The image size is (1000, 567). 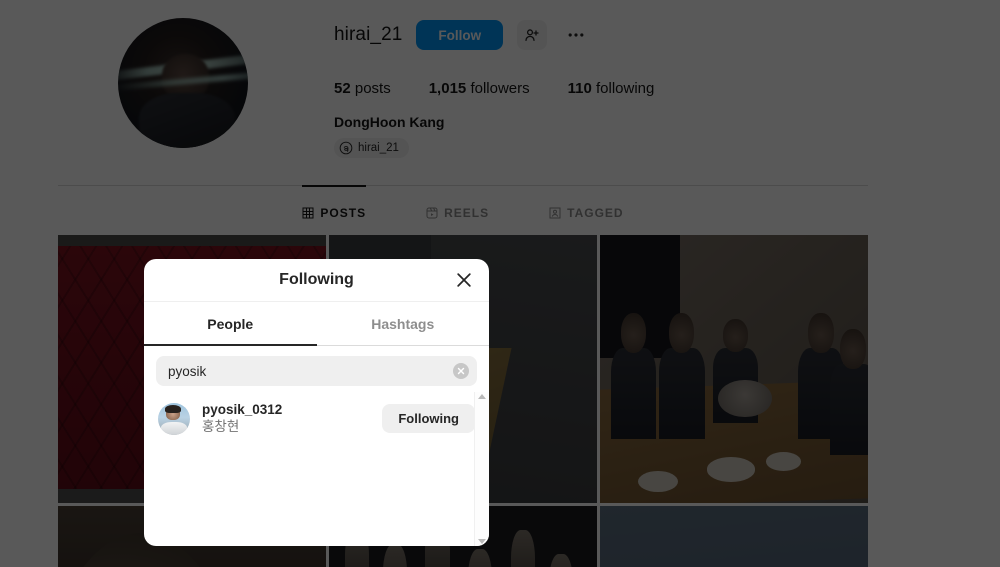 I want to click on list-item-username: pyosik_0312, so click(x=242, y=409).